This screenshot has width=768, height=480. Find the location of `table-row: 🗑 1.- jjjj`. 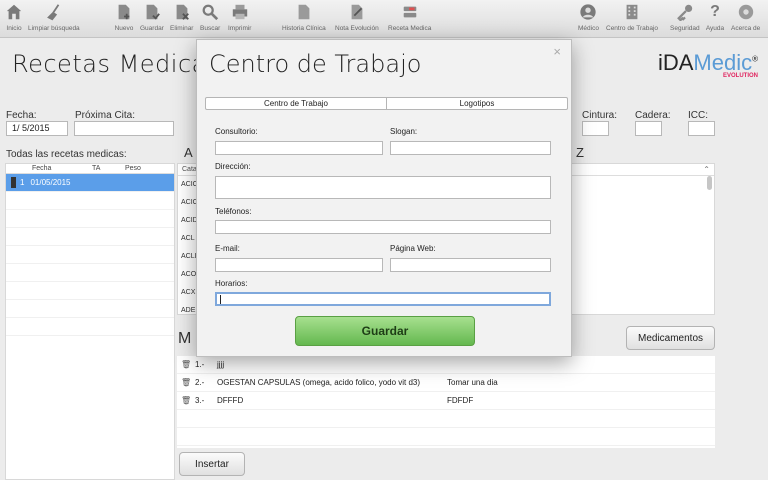

table-row: 🗑 1.- jjjj is located at coordinates (446, 365).